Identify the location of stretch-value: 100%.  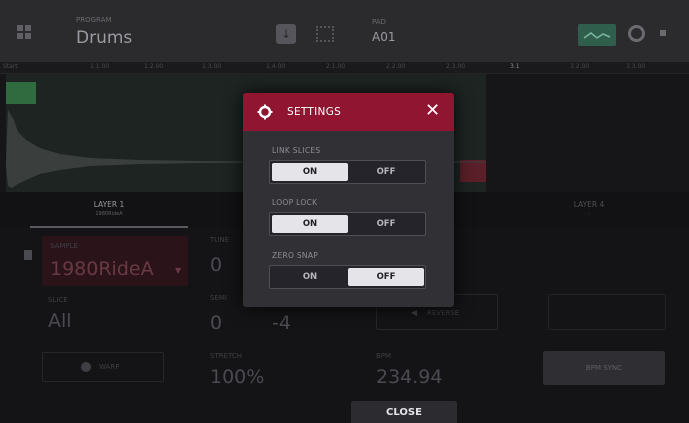
(237, 377).